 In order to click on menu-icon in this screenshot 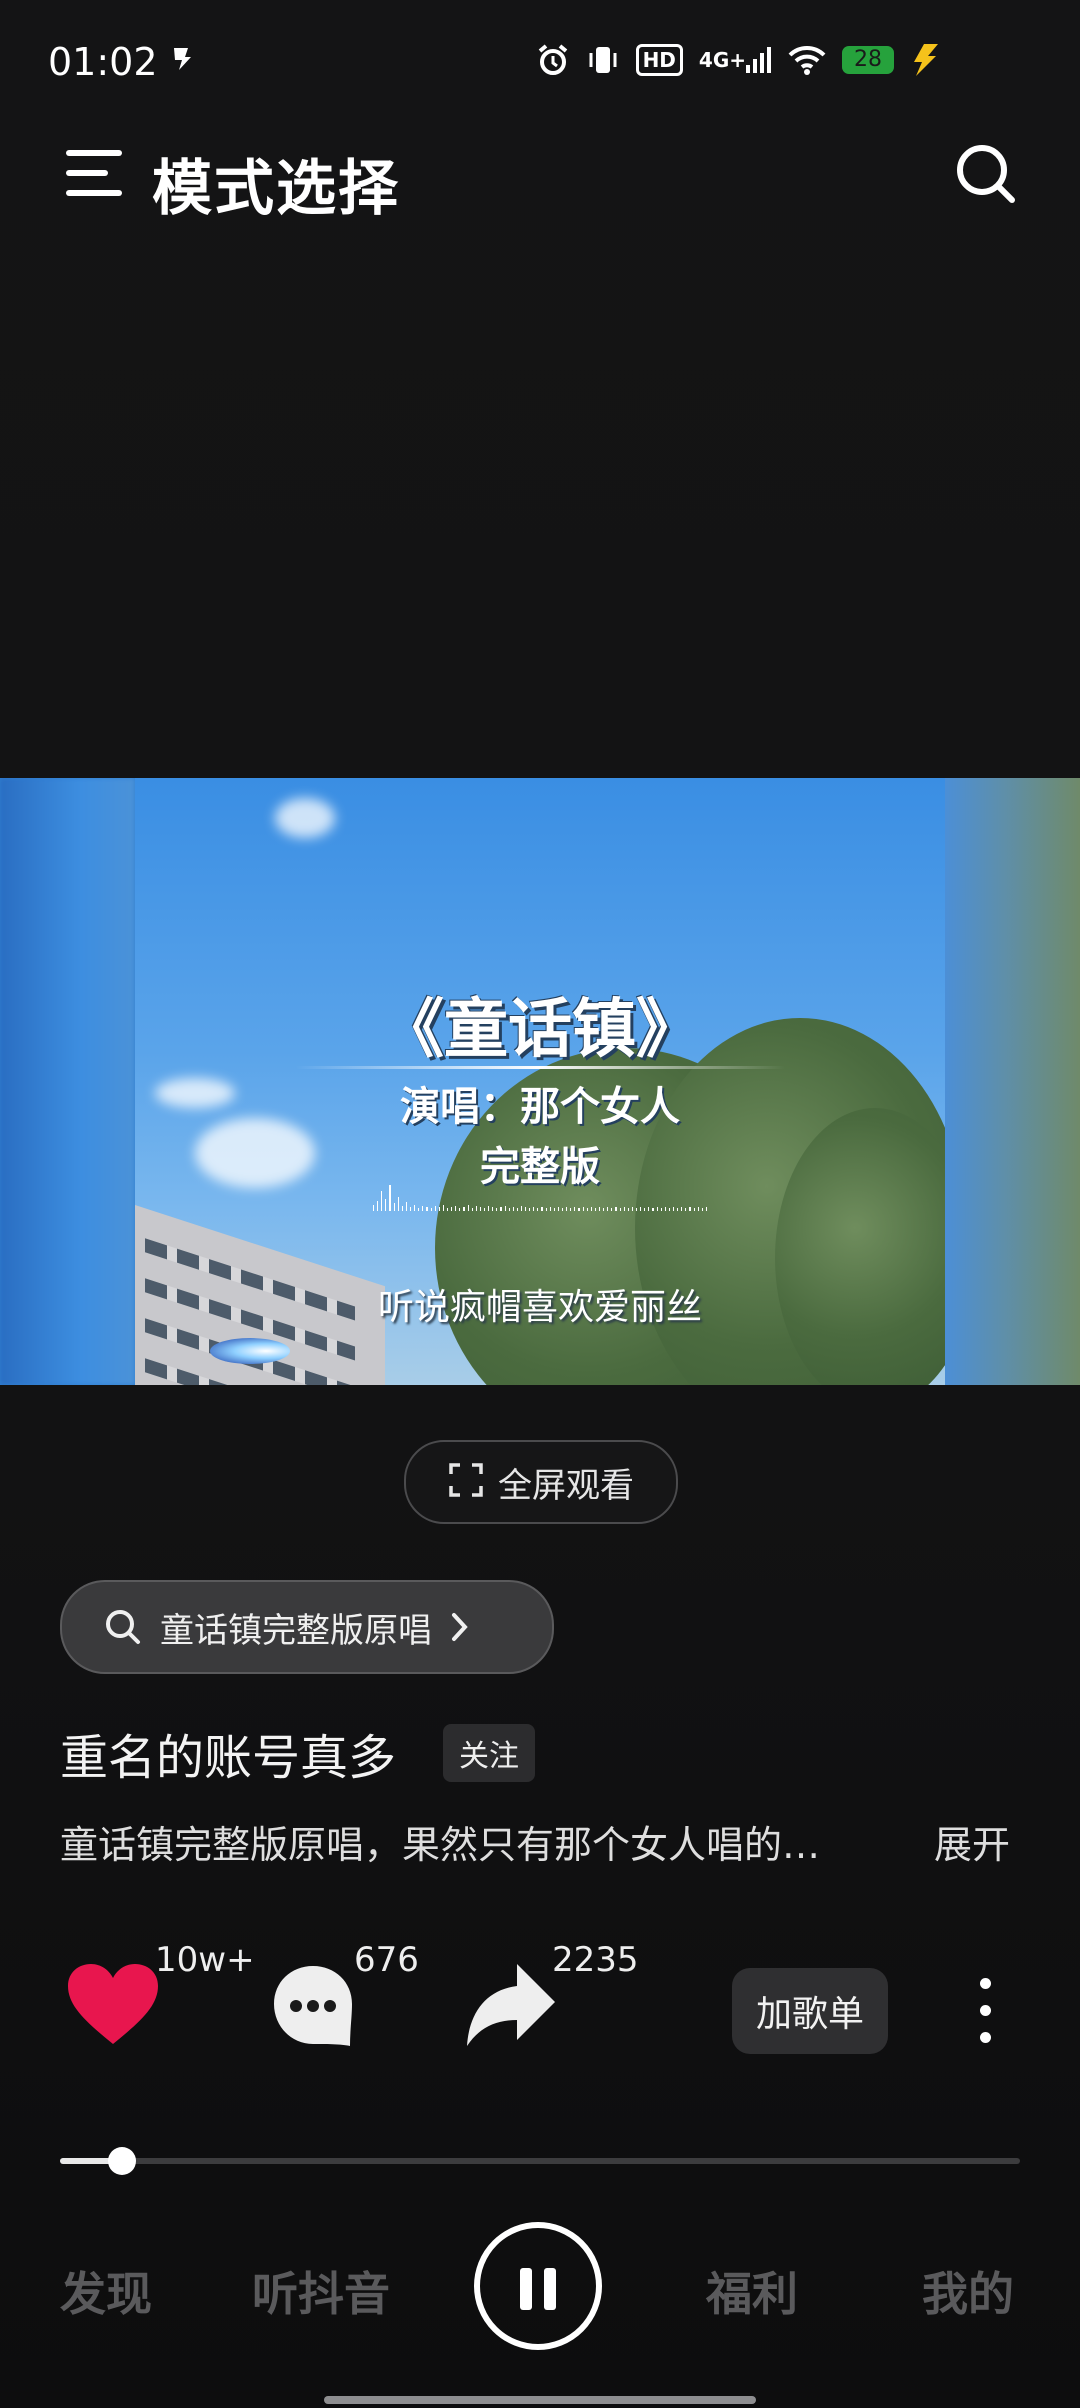, I will do `click(94, 175)`.